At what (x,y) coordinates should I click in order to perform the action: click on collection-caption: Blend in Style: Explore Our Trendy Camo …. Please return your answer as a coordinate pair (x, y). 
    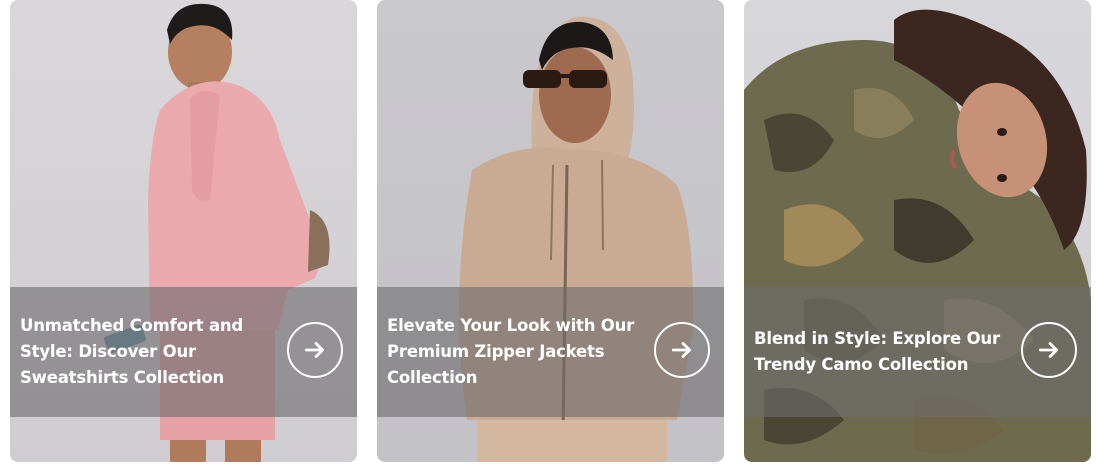
    Looking at the image, I should click on (877, 351).